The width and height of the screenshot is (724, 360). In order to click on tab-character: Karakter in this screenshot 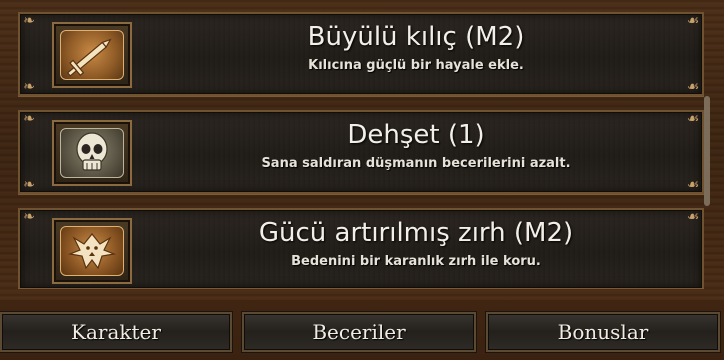, I will do `click(116, 332)`.